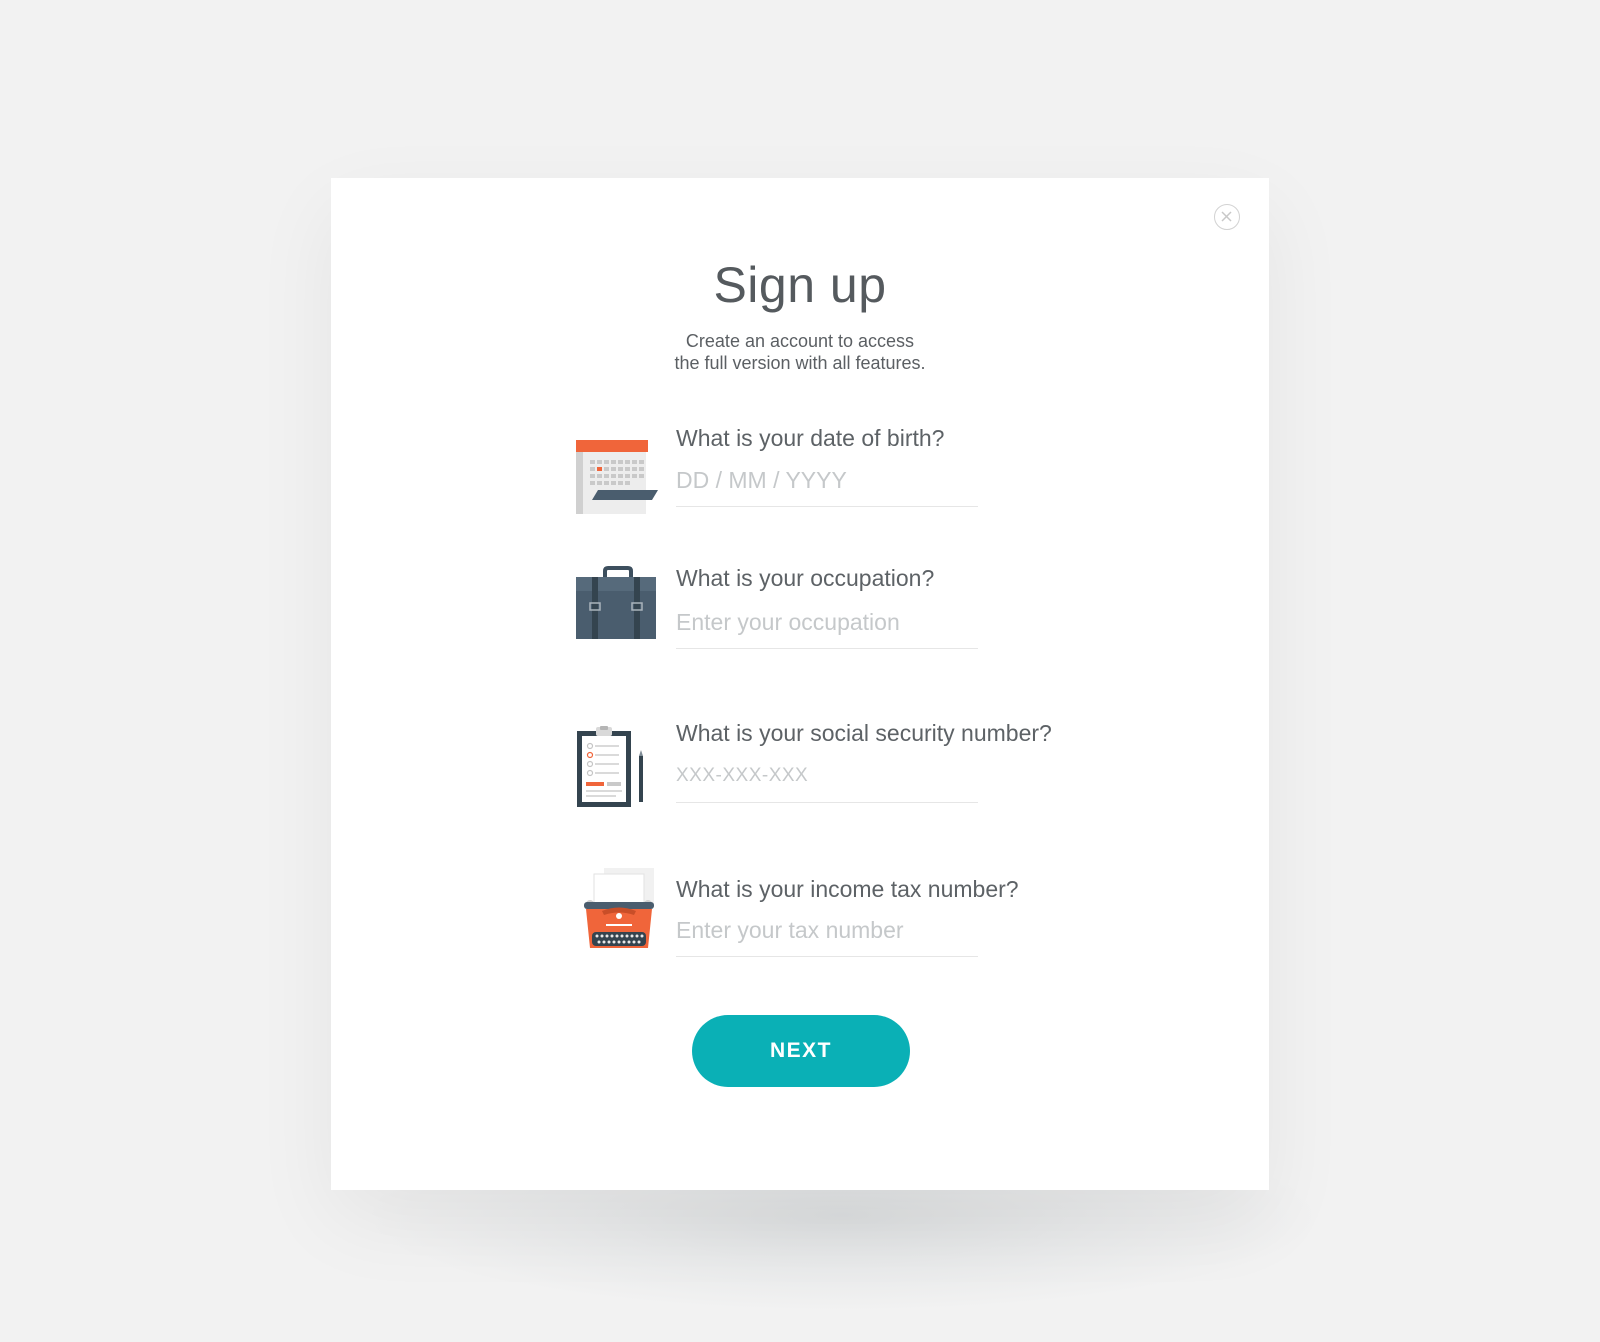 Image resolution: width=1600 pixels, height=1342 pixels. What do you see at coordinates (847, 889) in the screenshot?
I see `income-tax-label: What is your income tax number?` at bounding box center [847, 889].